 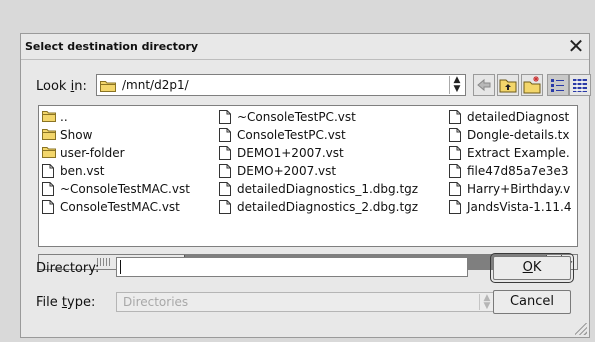 I want to click on file-list-item: ~ConsoleTestPC.vst, so click(x=318, y=117).